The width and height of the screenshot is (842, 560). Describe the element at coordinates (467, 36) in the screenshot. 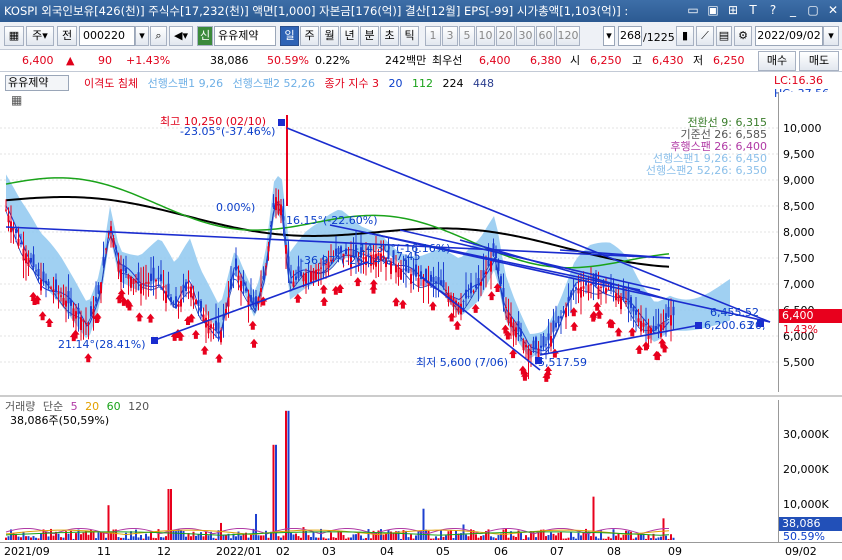

I see `interval-button: 5` at that location.